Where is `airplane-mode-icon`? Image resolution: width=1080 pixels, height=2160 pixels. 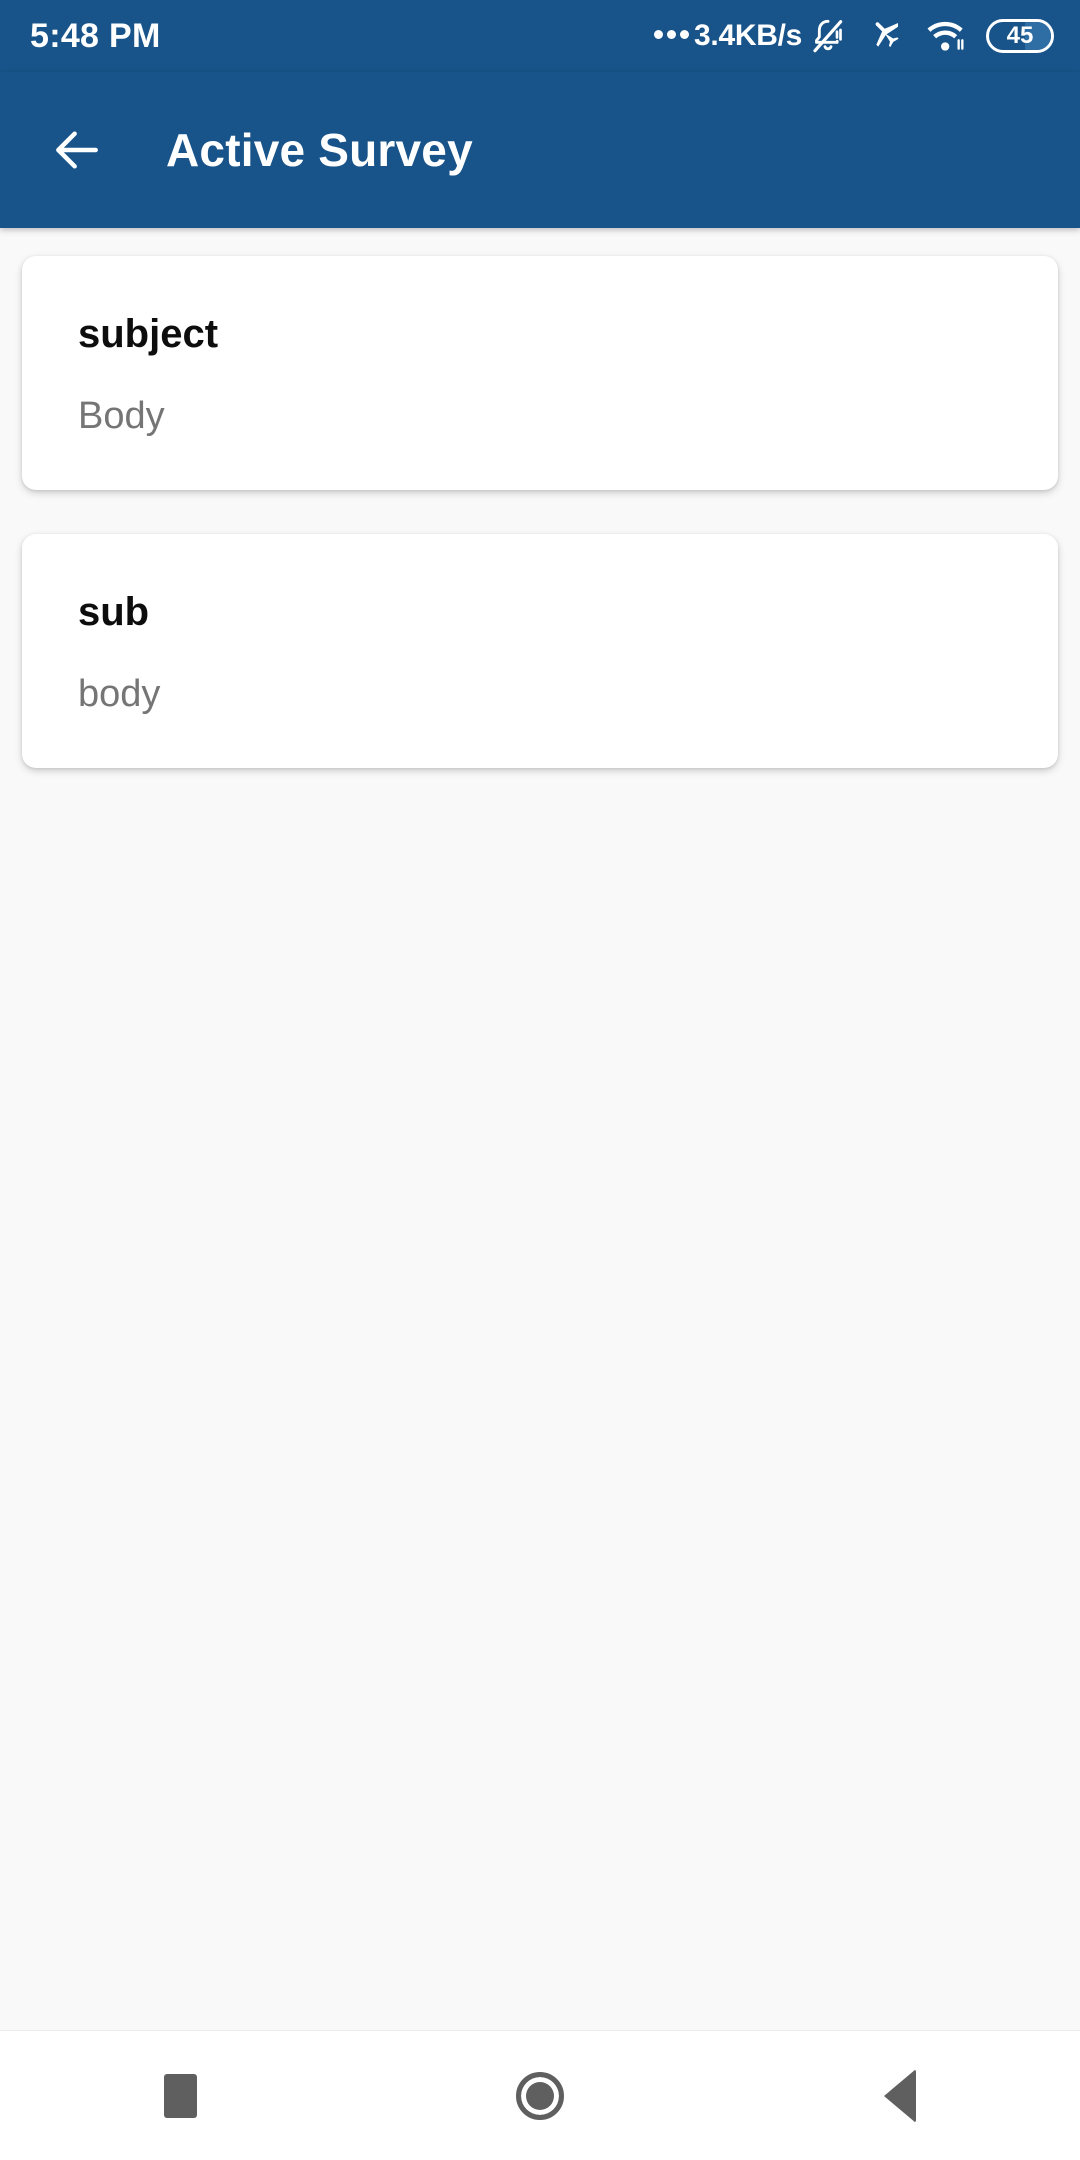
airplane-mode-icon is located at coordinates (886, 36).